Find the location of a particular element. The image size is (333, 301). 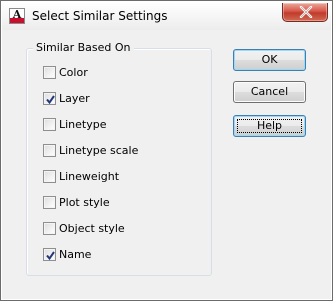

checkbox-label: Linetype is located at coordinates (83, 124).